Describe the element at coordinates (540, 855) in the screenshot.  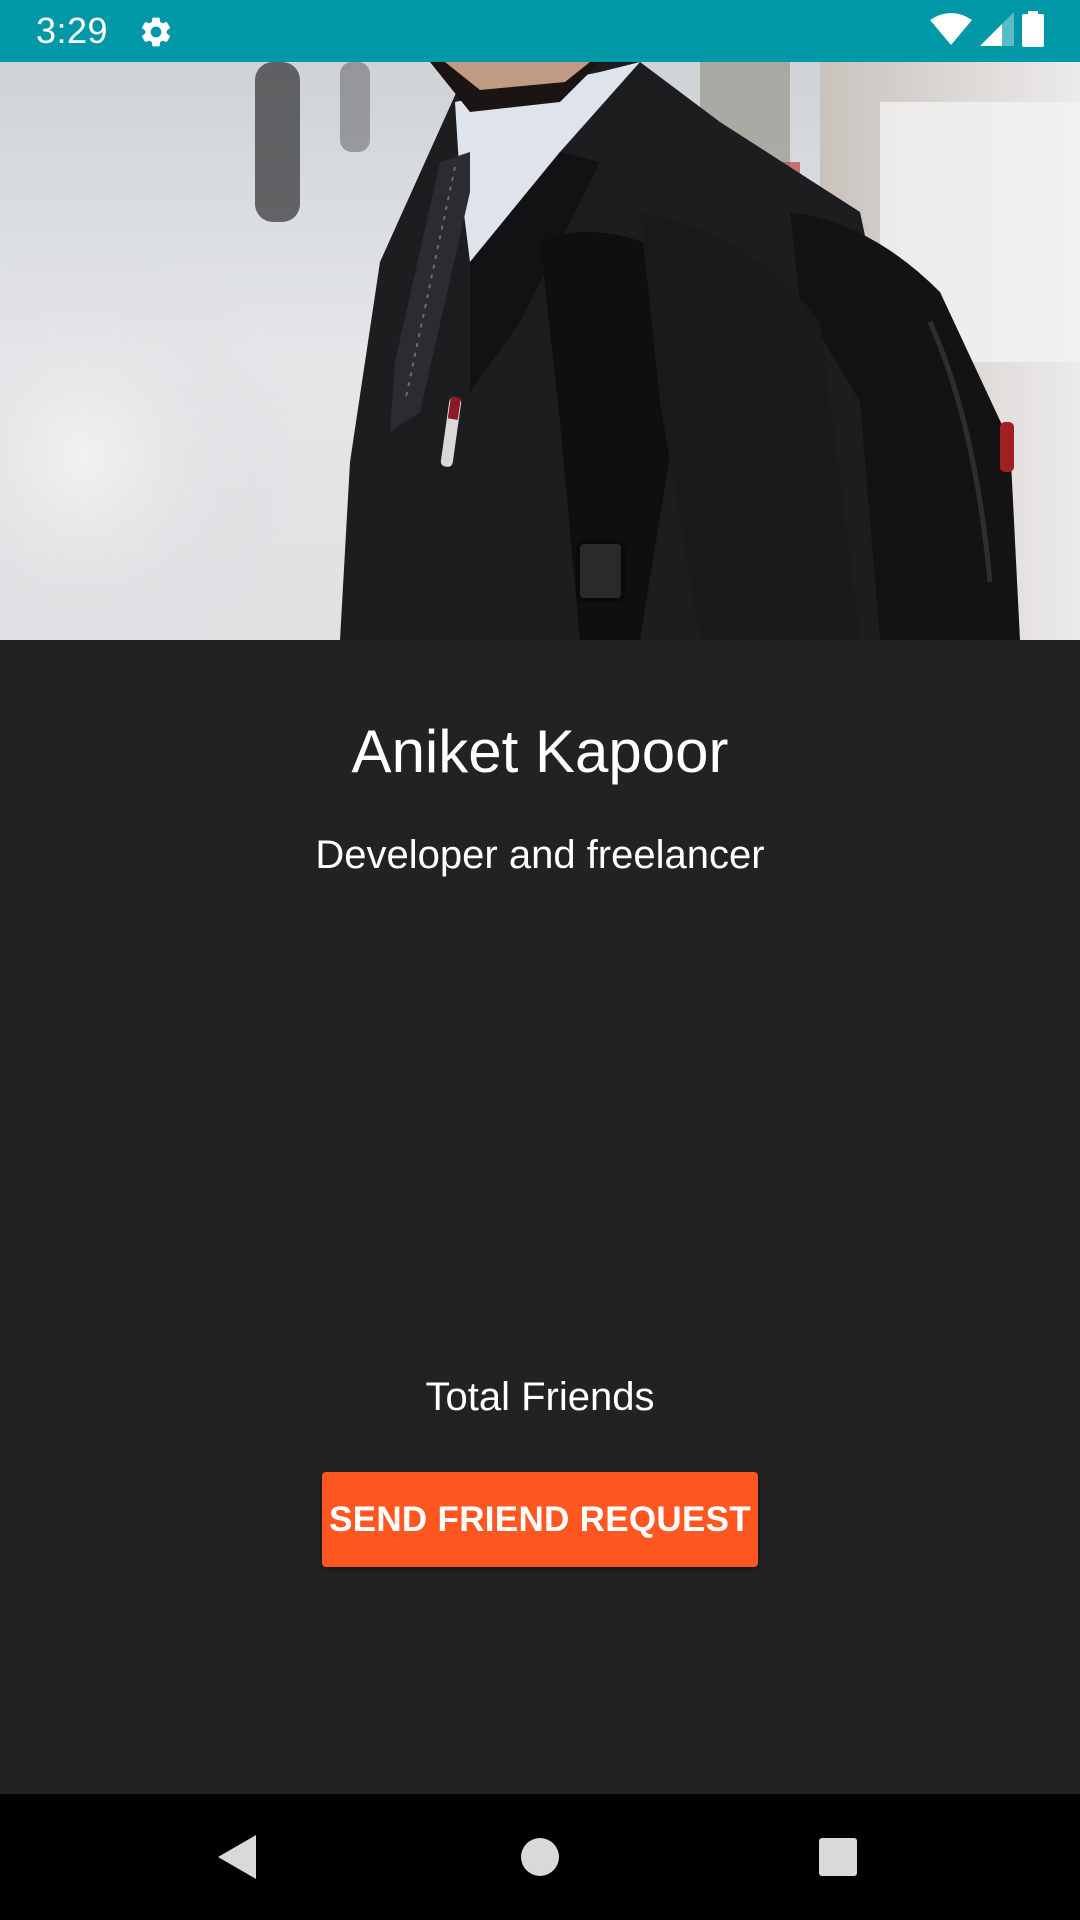
I see `profile-status: Developer and freelancer` at that location.